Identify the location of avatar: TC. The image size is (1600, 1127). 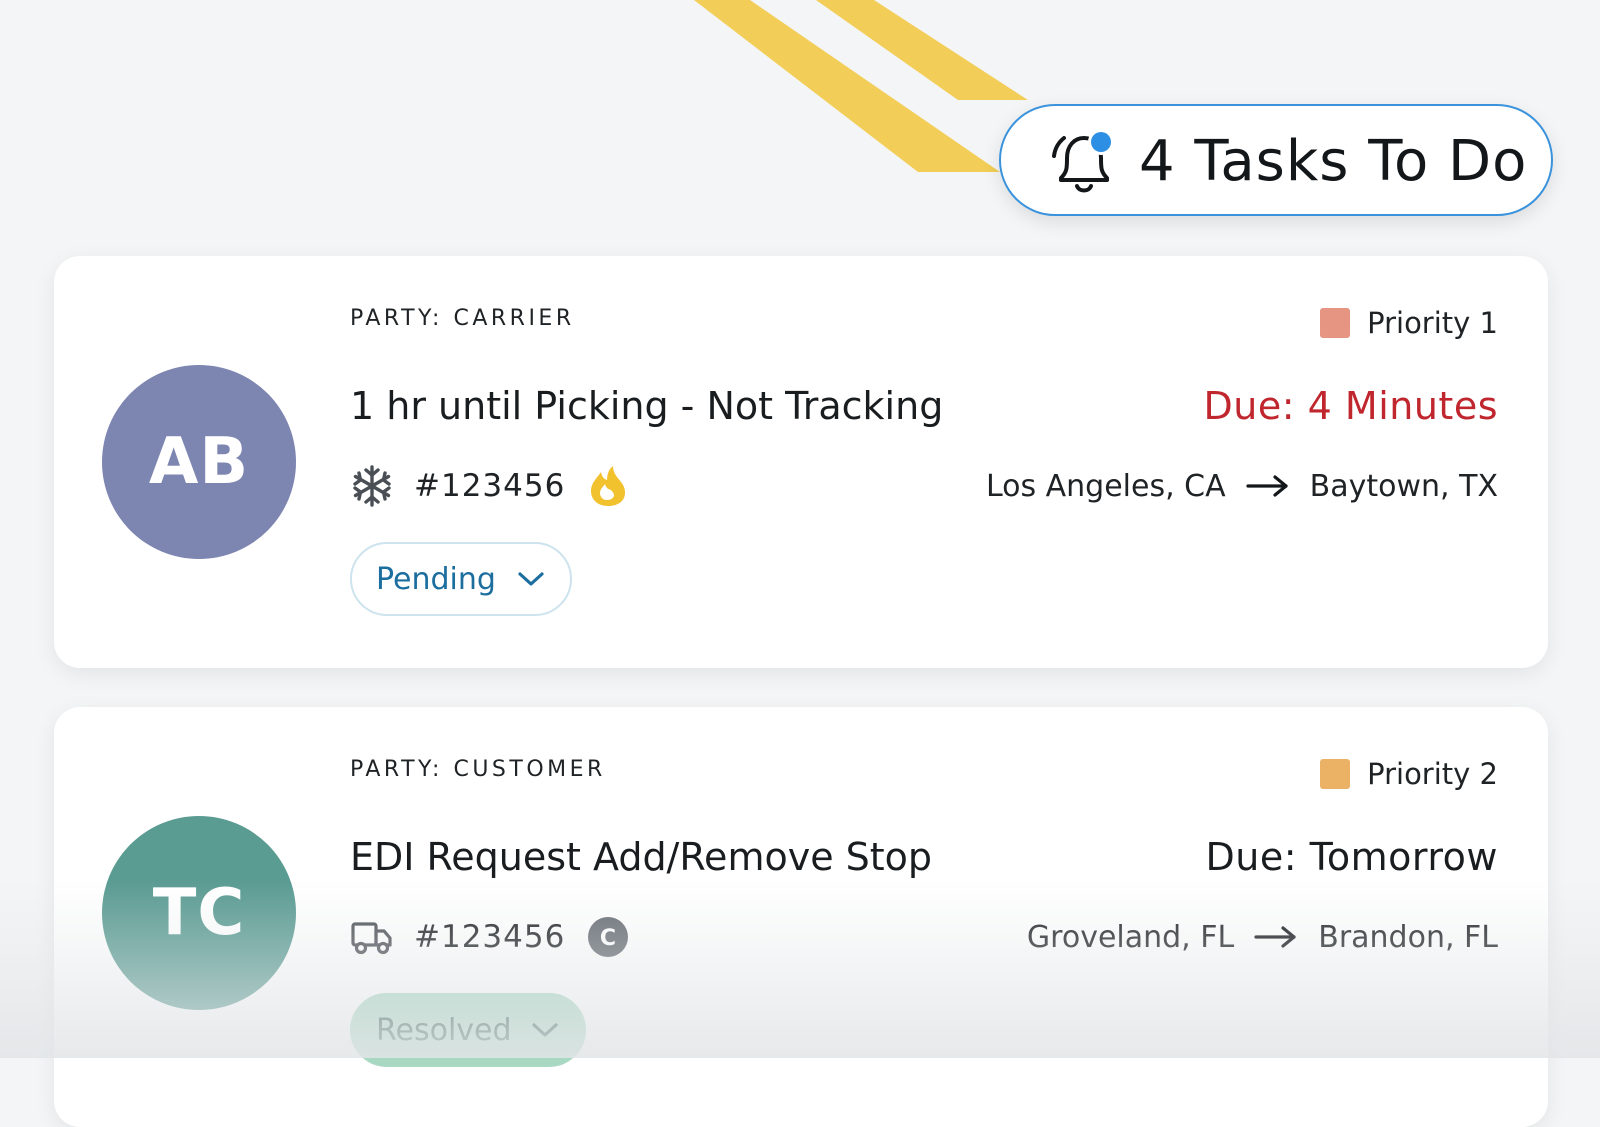
(199, 913).